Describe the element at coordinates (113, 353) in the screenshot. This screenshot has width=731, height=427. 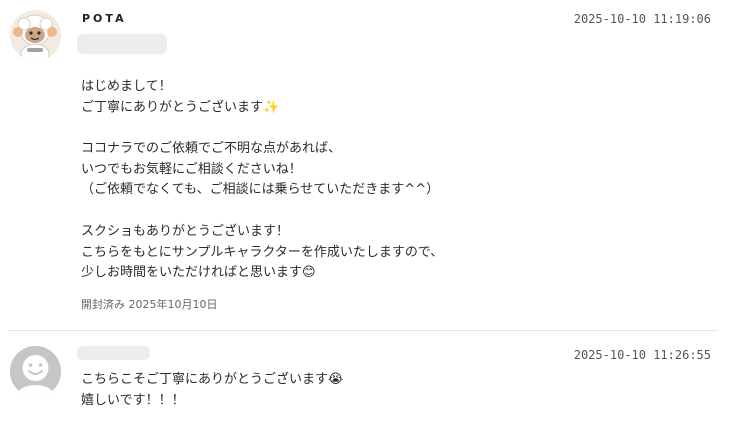
I see `sender-name-placeholder` at that location.